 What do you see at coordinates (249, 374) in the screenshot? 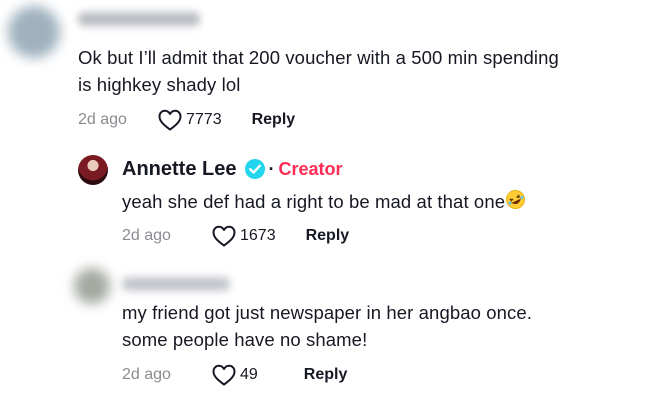
I see `like-count: 49` at bounding box center [249, 374].